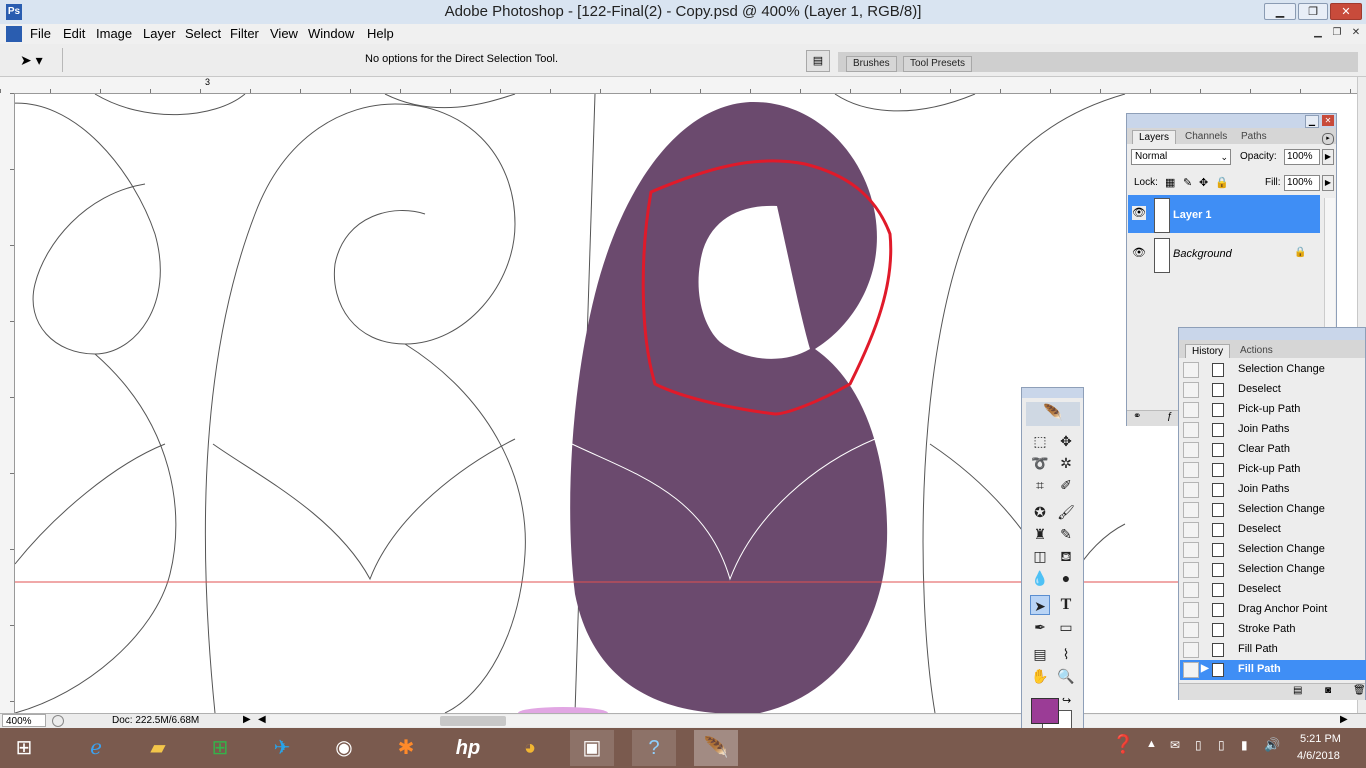 This screenshot has height=768, width=1366. I want to click on dodge-tool-icon: ●, so click(1066, 578).